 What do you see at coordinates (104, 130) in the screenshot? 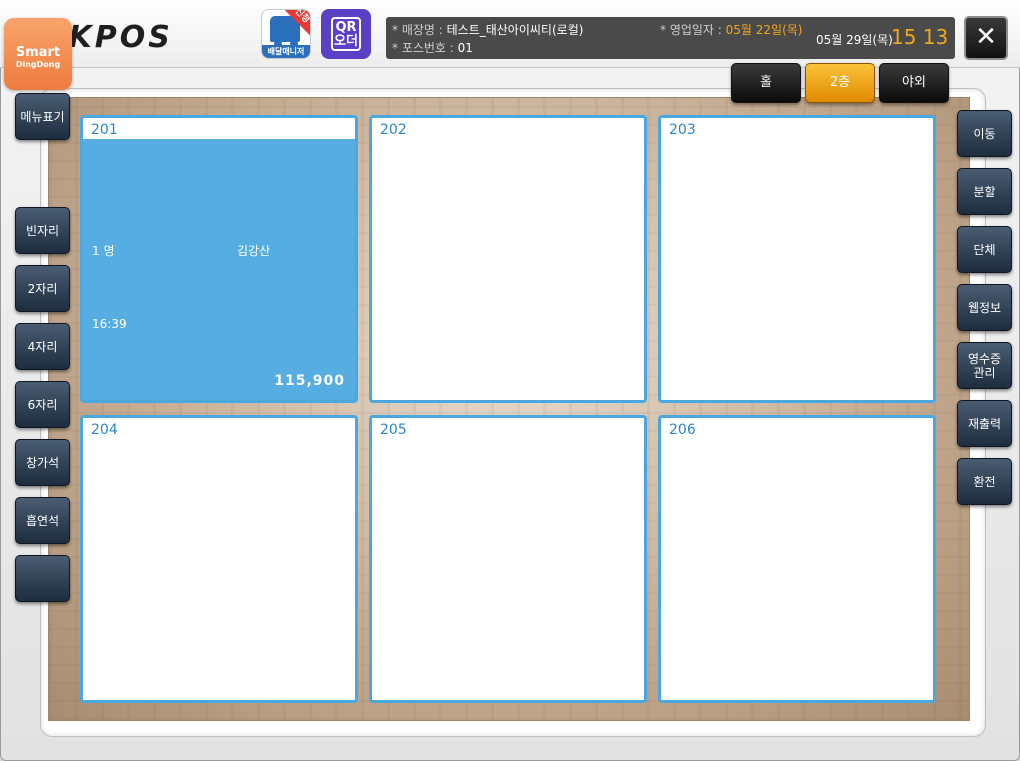
I see `table-number: 201` at bounding box center [104, 130].